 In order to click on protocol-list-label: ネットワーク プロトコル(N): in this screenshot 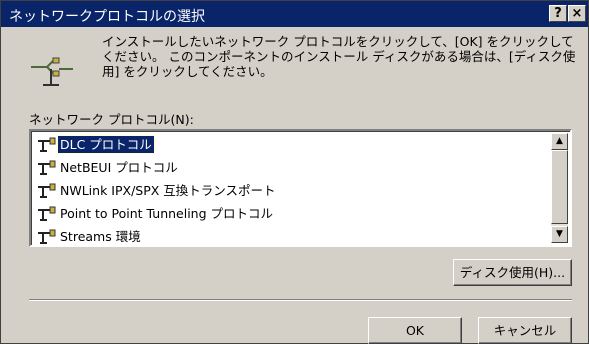, I will do `click(111, 119)`.